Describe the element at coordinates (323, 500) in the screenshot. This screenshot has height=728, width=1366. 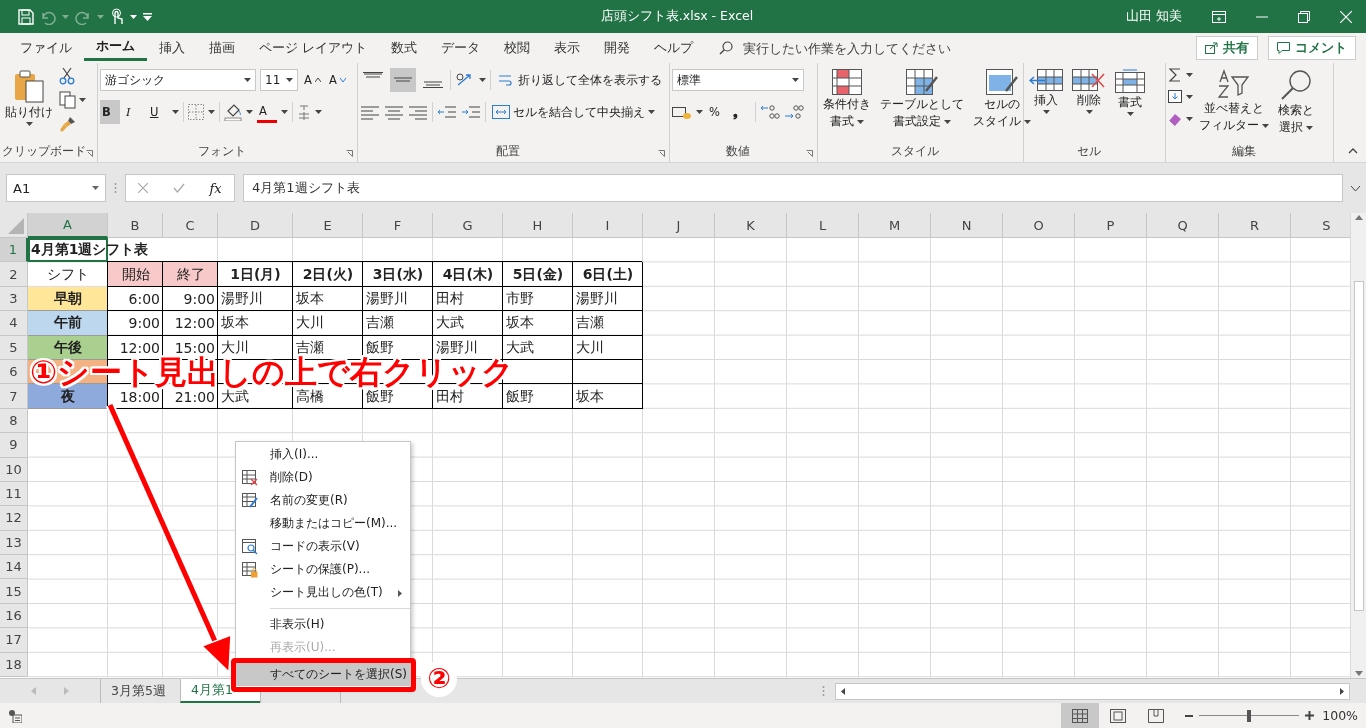
I see `menu-item: 名前の変更(R)` at that location.